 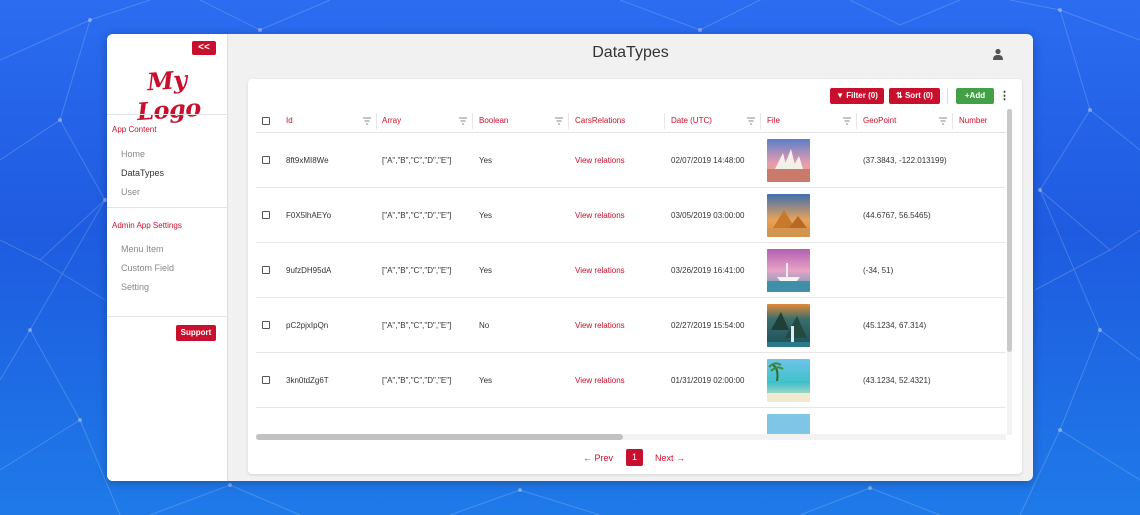 I want to click on sidebar-item-setting: Setting, so click(x=135, y=287).